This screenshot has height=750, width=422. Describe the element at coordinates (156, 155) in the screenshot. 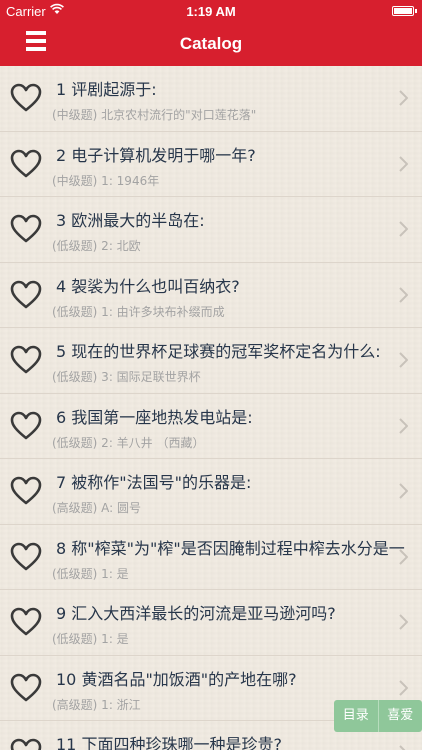

I see `question-text: 2 电子计算机发明于哪一年?` at that location.